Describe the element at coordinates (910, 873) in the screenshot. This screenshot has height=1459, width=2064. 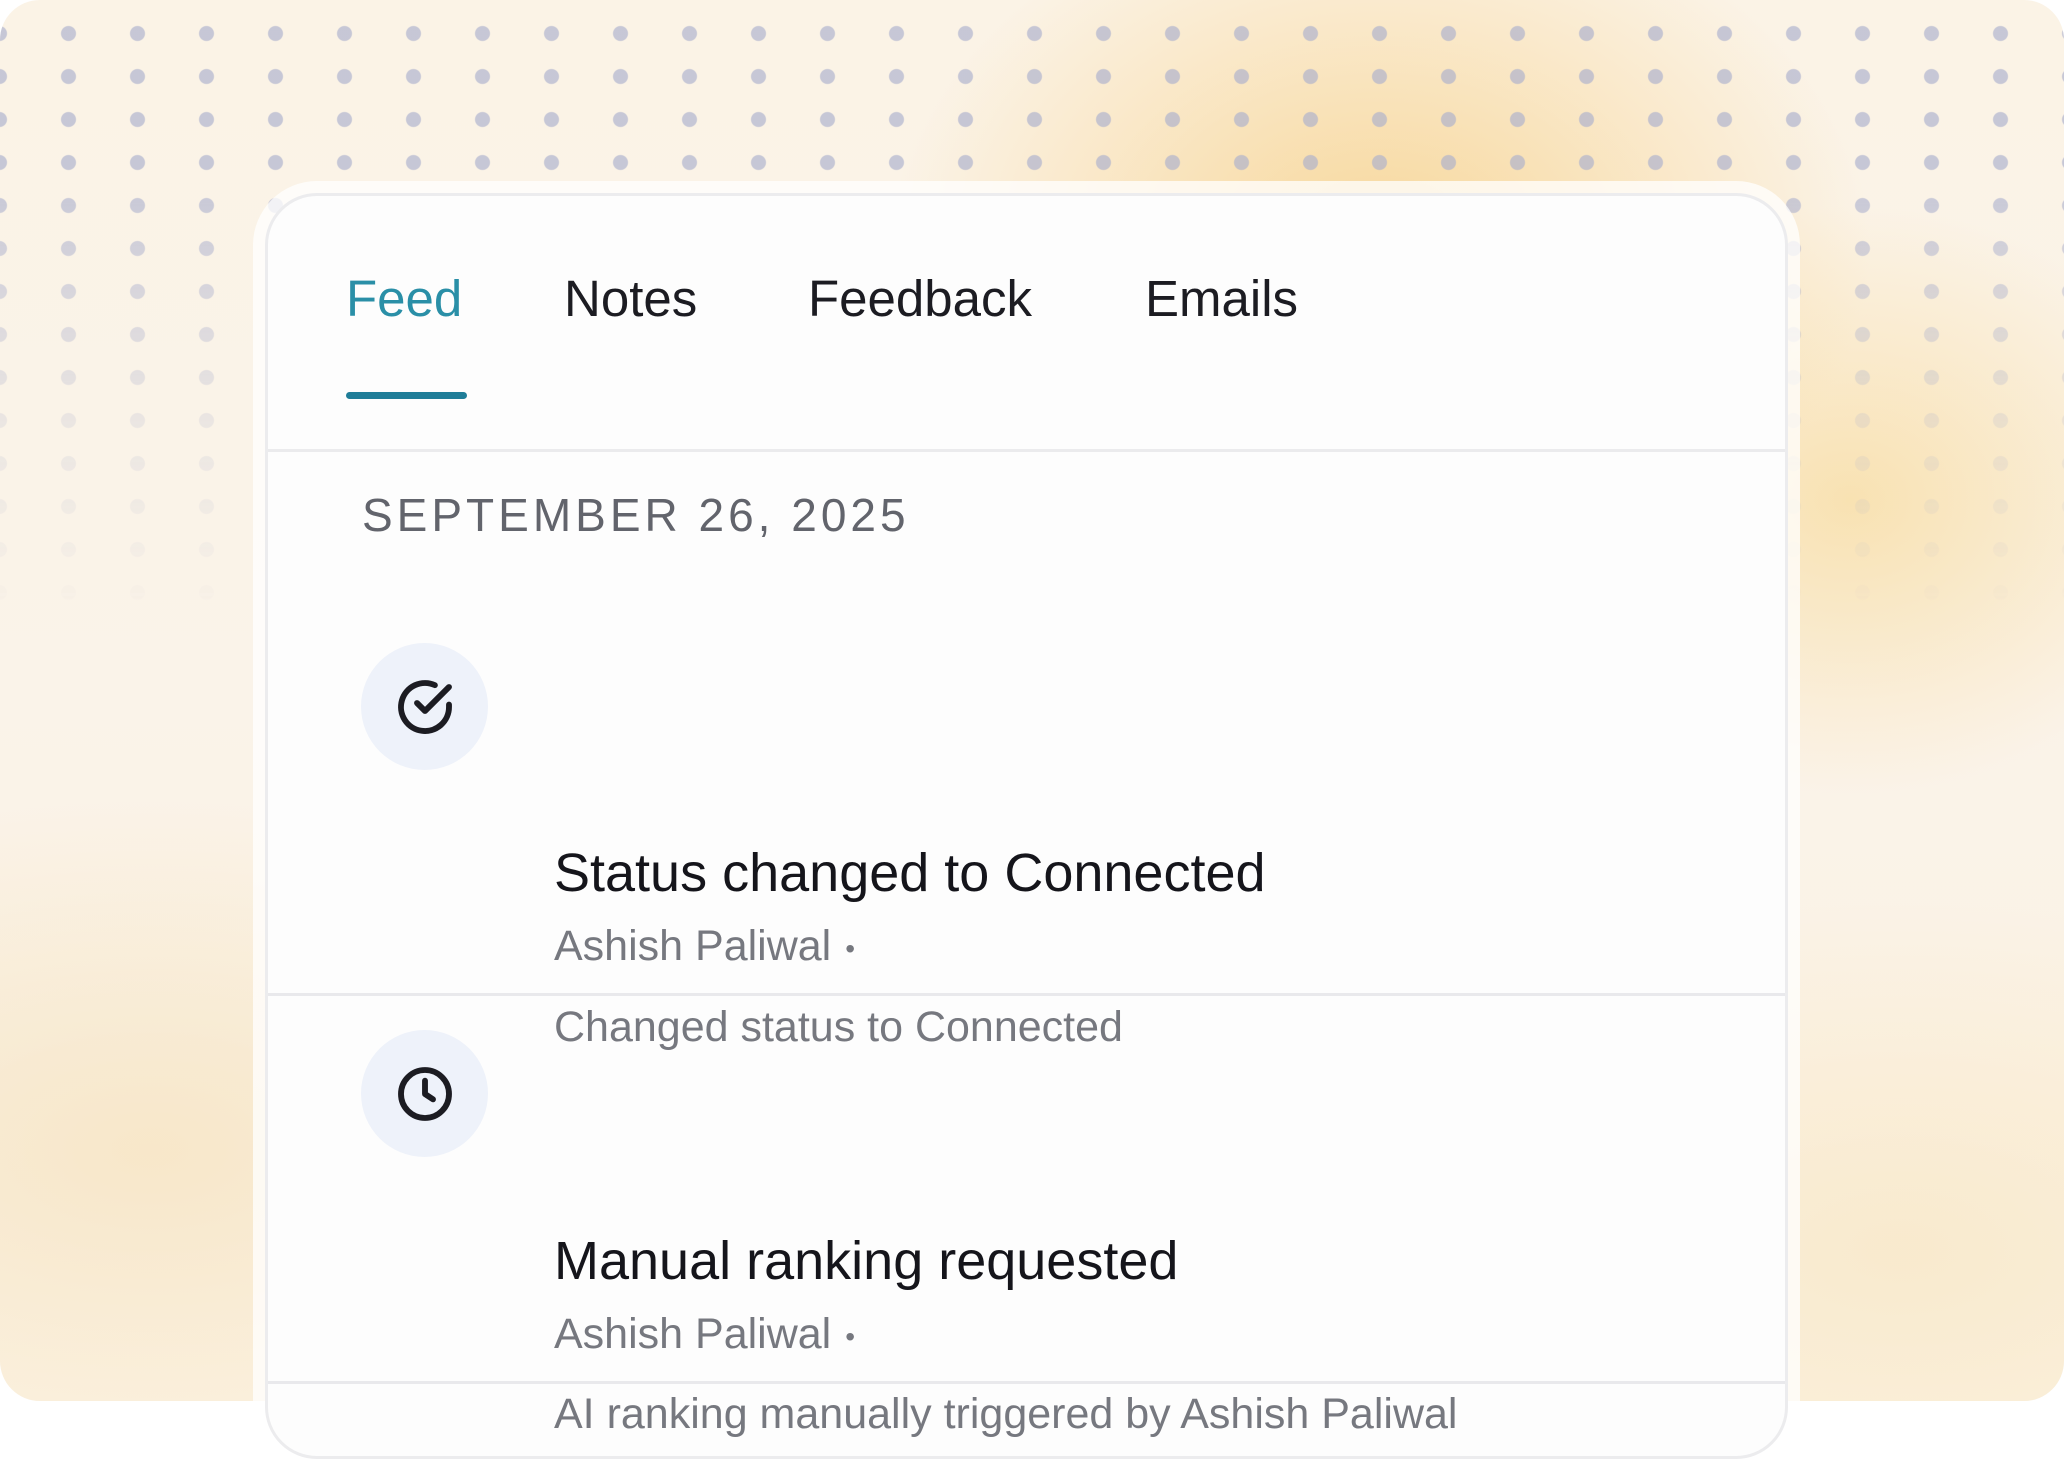
I see `feed-item-title: Status changed to Connected` at that location.